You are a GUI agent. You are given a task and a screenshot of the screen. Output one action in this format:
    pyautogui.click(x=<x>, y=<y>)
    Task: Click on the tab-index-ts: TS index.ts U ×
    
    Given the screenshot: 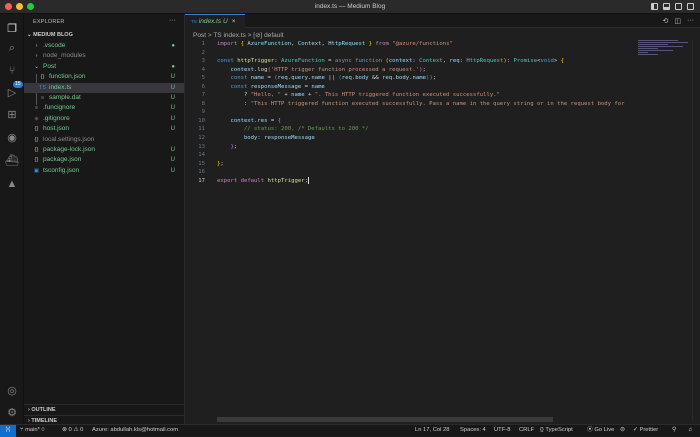 What is the action you would take?
    pyautogui.click(x=215, y=21)
    